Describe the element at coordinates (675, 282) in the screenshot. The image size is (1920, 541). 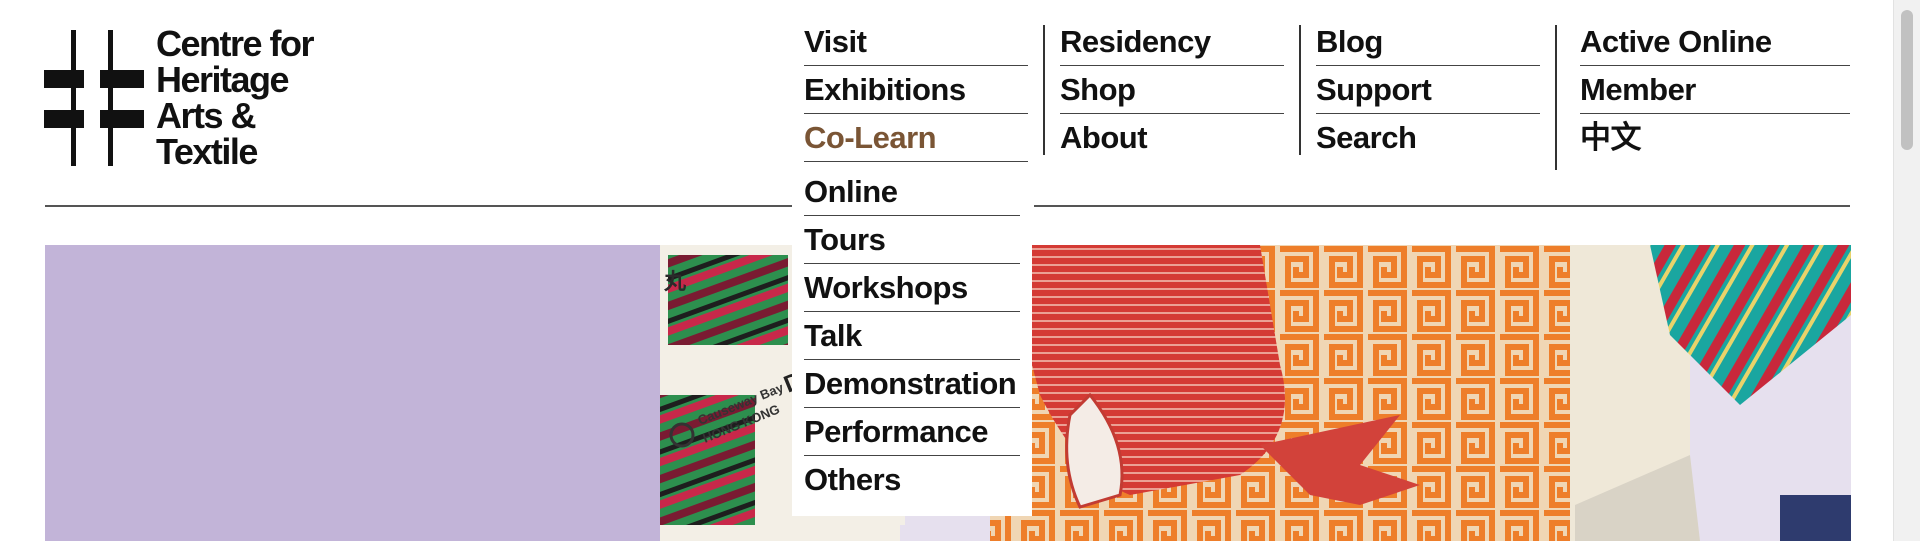
I see `svg-text: 丸` at that location.